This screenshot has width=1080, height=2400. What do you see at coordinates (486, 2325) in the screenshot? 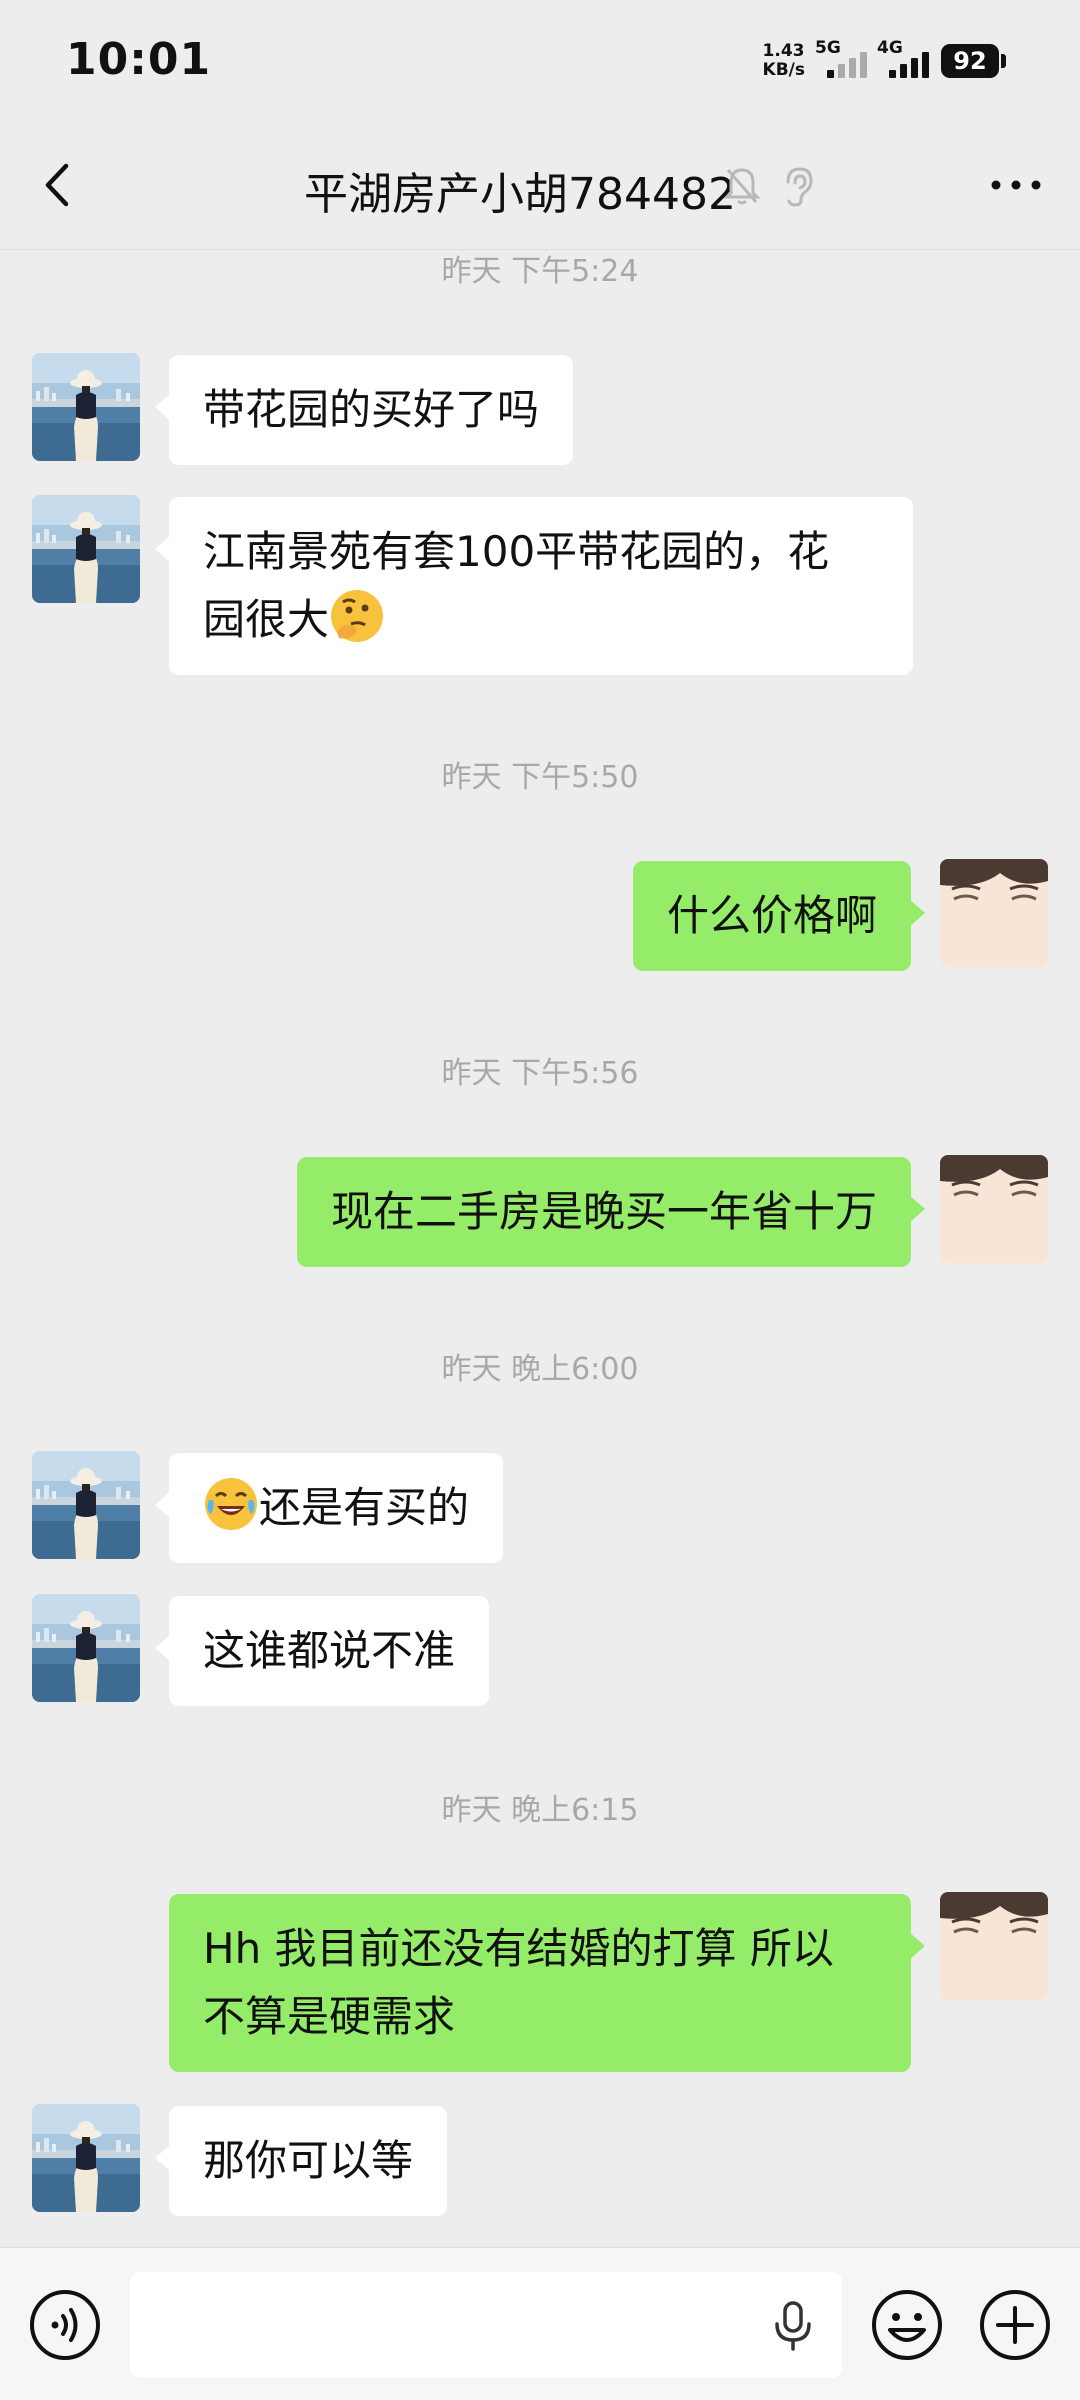
I see `message-input` at bounding box center [486, 2325].